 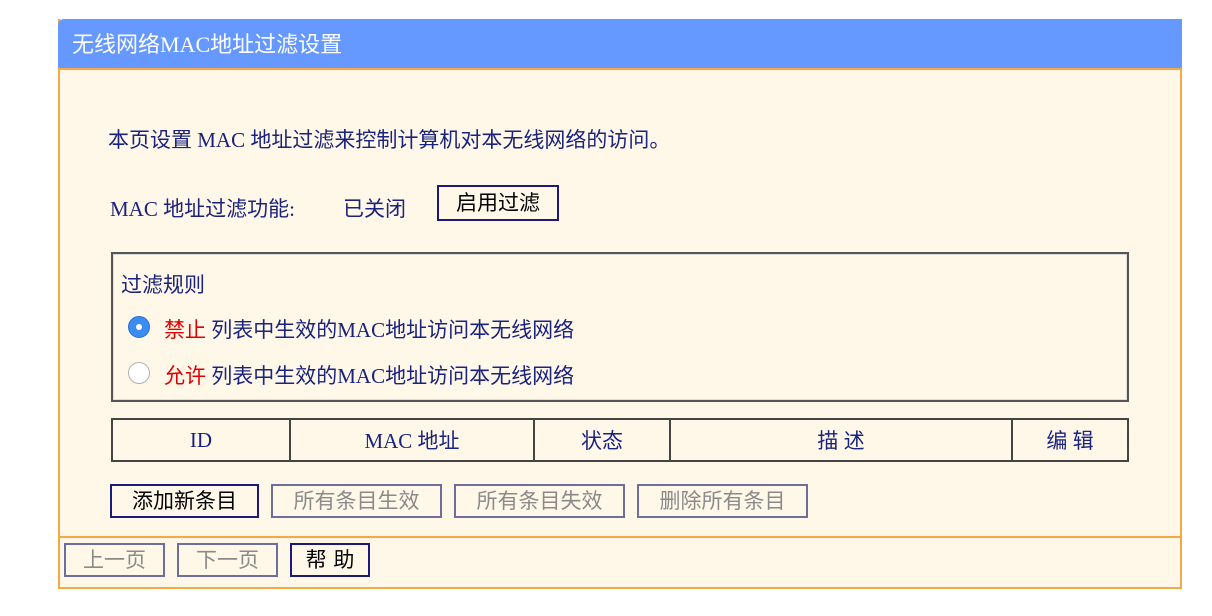 What do you see at coordinates (498, 203) in the screenshot?
I see `enable-filter-button: 启用过滤` at bounding box center [498, 203].